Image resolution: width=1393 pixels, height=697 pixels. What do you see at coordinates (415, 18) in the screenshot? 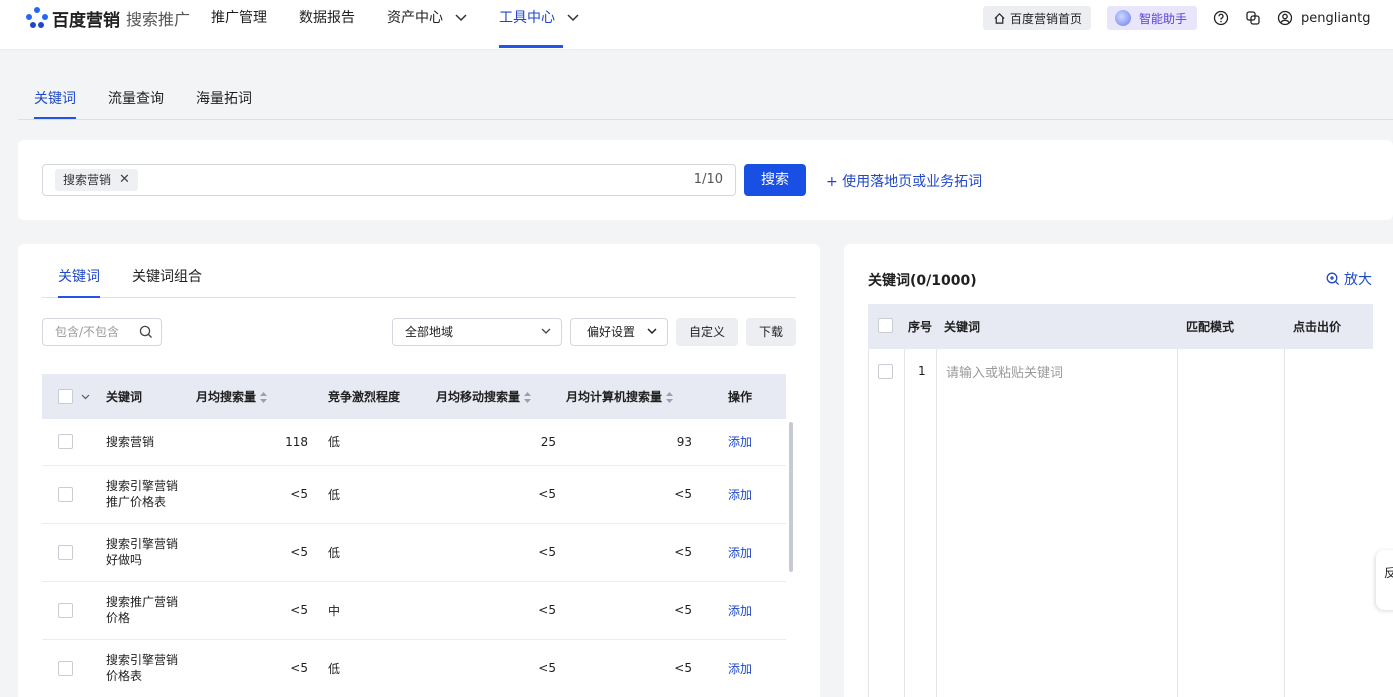
I see `nav-label: 资产中心` at bounding box center [415, 18].